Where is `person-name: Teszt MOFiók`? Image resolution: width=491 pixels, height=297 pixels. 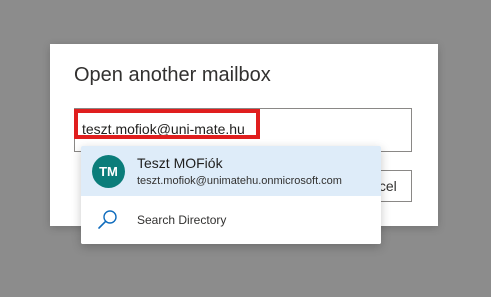
person-name: Teszt MOFiók is located at coordinates (180, 163).